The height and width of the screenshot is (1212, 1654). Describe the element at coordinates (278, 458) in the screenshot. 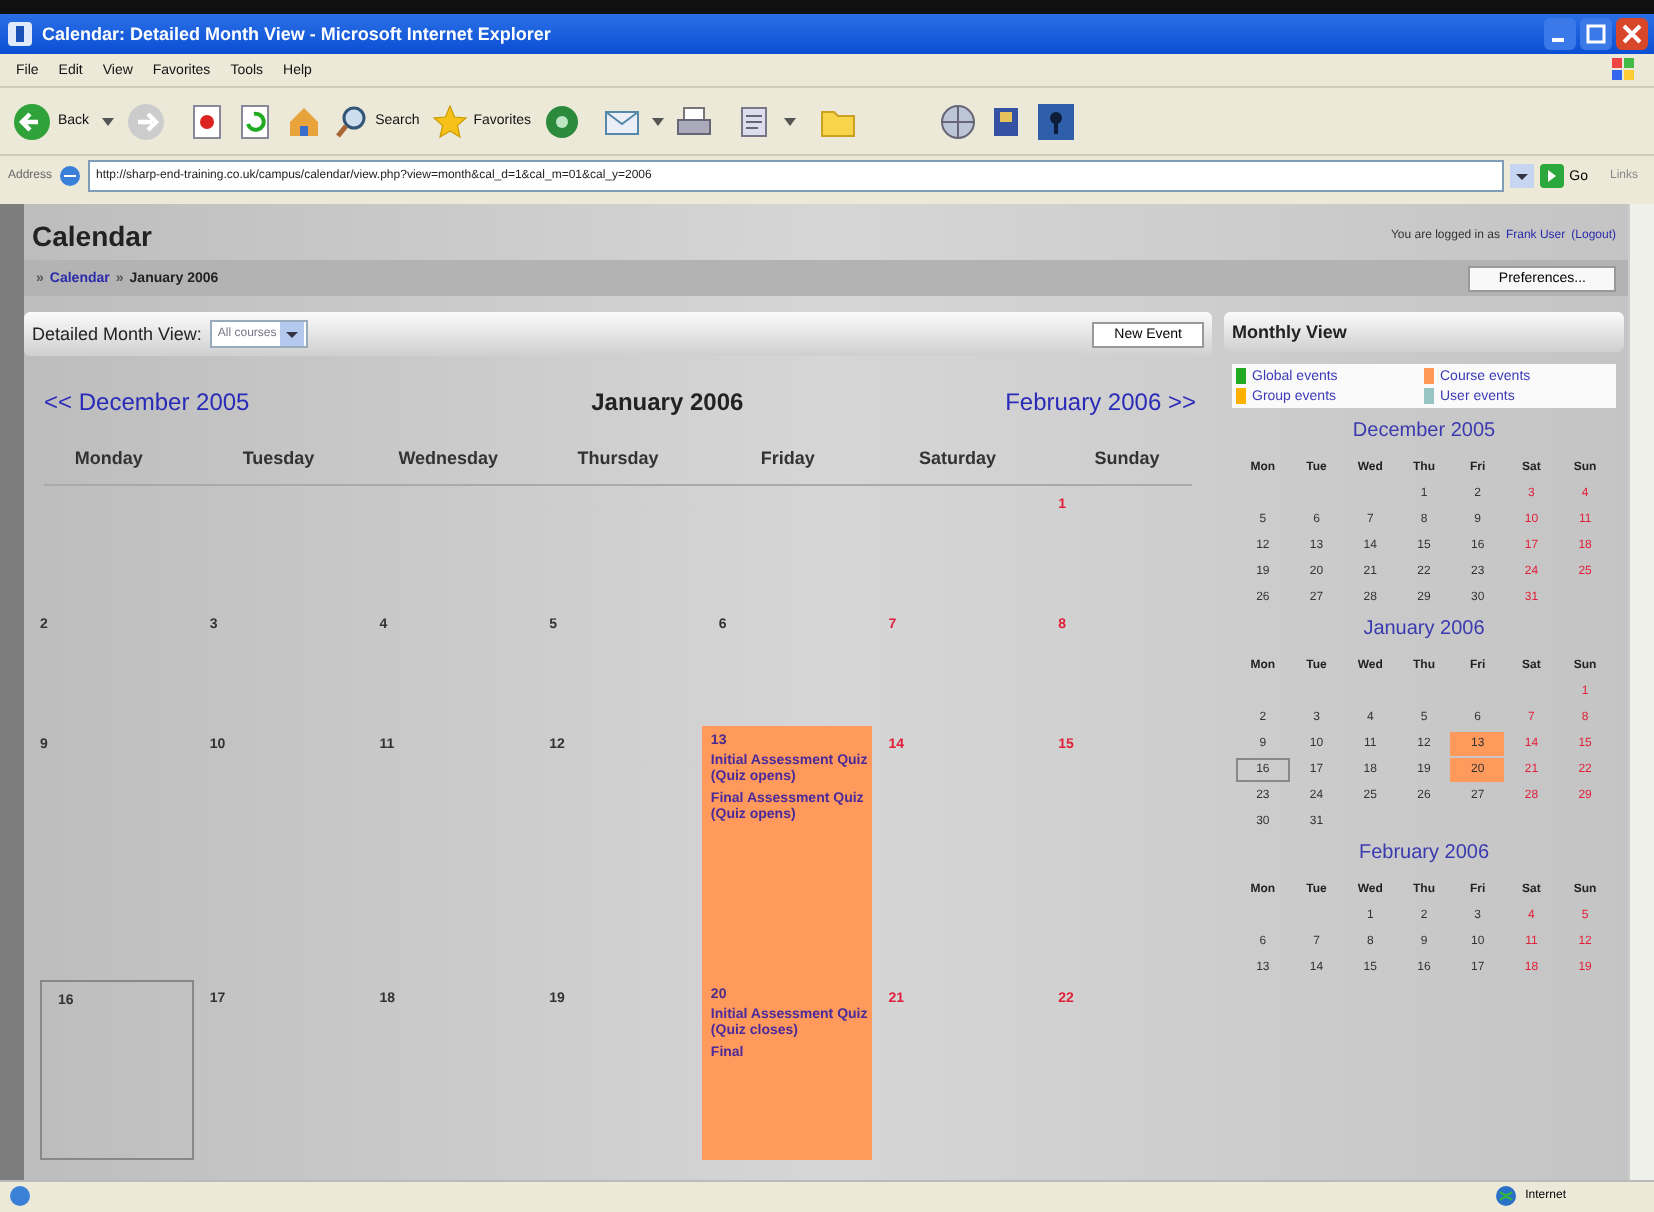

I see `weekday-header: Tuesday` at that location.